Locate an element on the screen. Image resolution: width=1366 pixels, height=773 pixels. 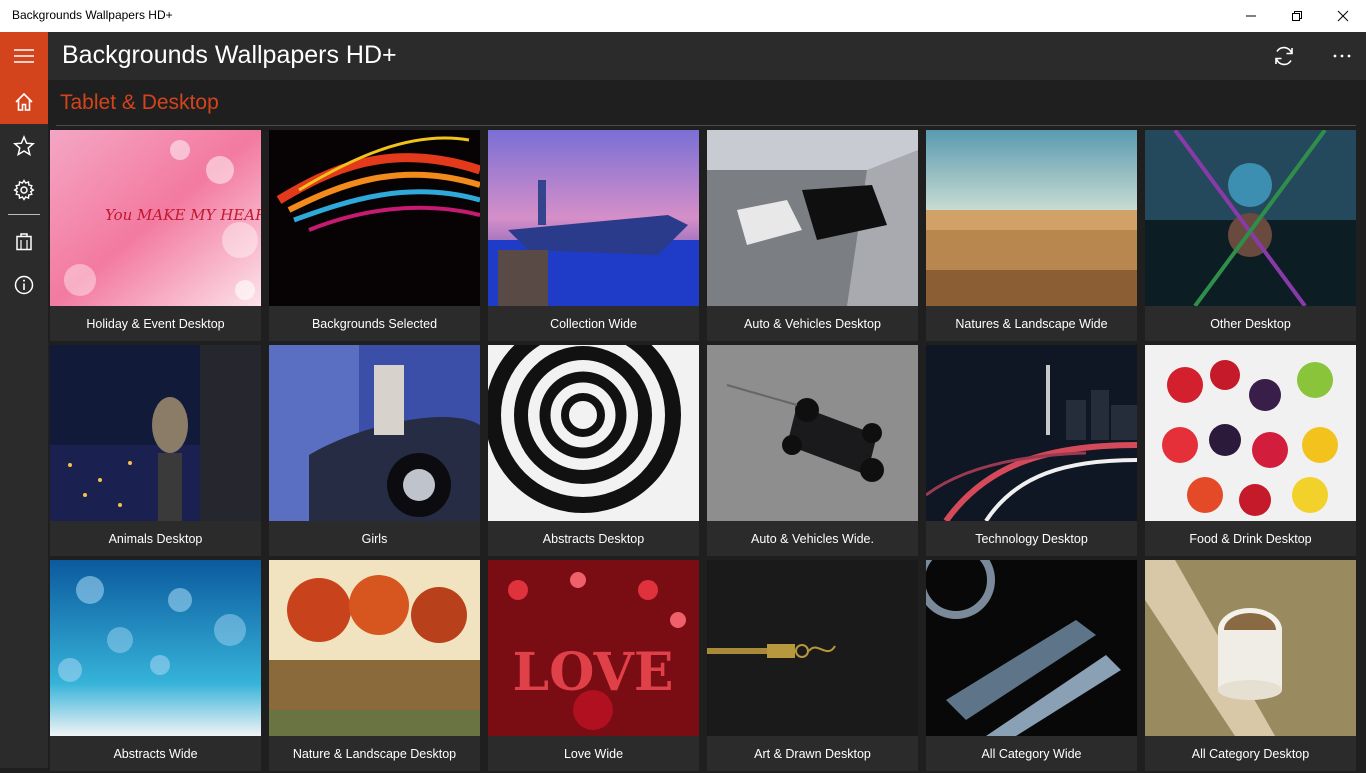
tile-backgrounds-selected: Backgrounds Selected is located at coordinates (374, 235).